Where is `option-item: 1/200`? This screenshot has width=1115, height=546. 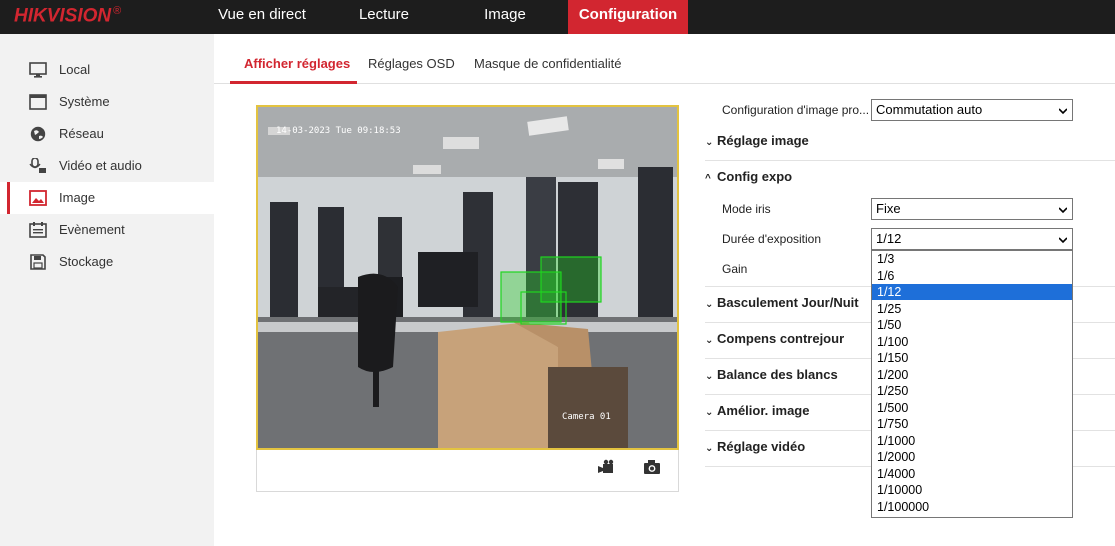
option-item: 1/200 is located at coordinates (972, 375).